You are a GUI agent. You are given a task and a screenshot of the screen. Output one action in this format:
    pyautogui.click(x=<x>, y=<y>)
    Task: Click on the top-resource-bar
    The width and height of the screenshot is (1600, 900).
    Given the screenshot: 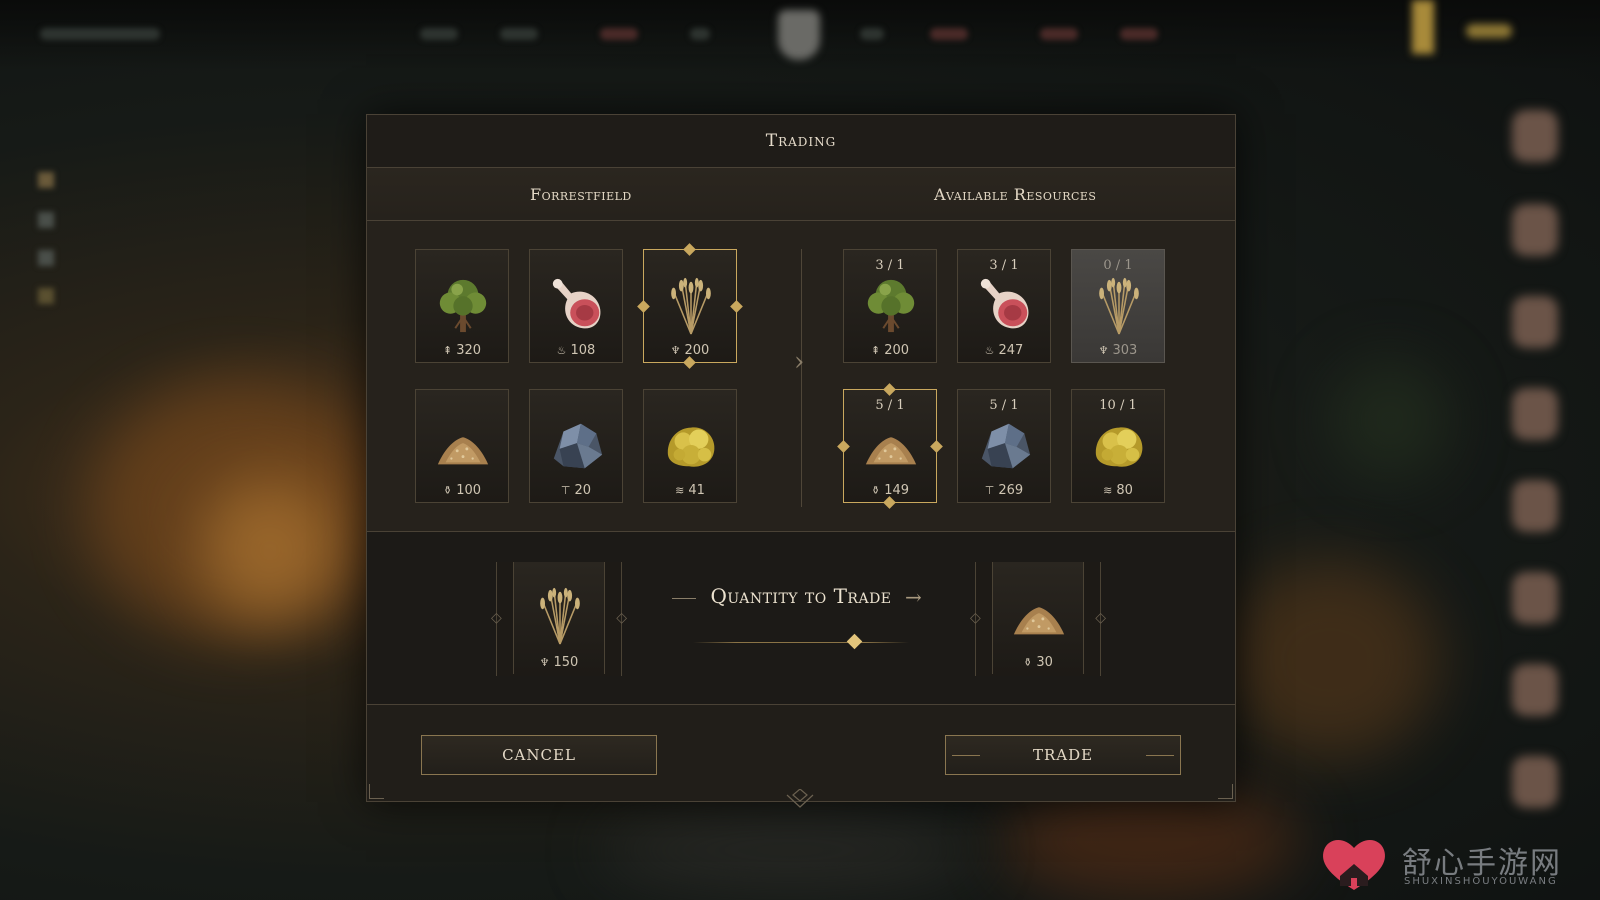 What is the action you would take?
    pyautogui.click(x=800, y=35)
    